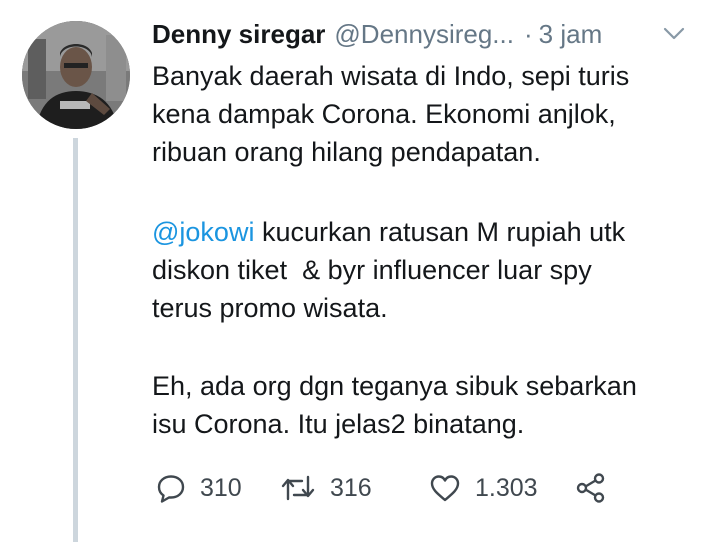 This screenshot has width=720, height=542. Describe the element at coordinates (394, 386) in the screenshot. I see `tweet-text-line: Eh, ada org dgn teganya sibuk sebarkan` at that location.